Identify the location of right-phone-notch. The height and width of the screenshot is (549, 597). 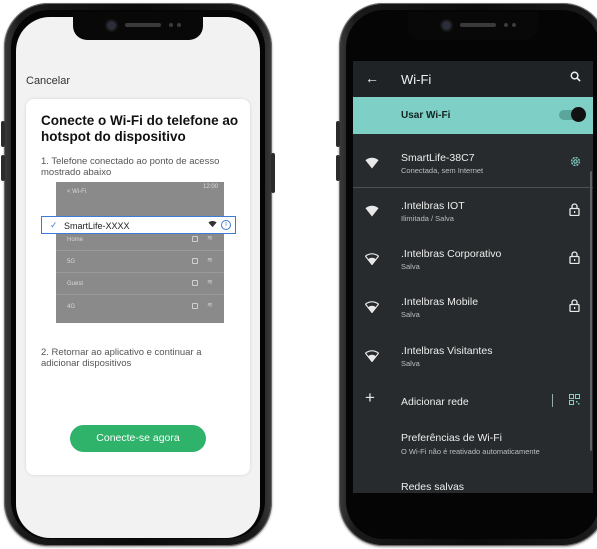
(473, 26).